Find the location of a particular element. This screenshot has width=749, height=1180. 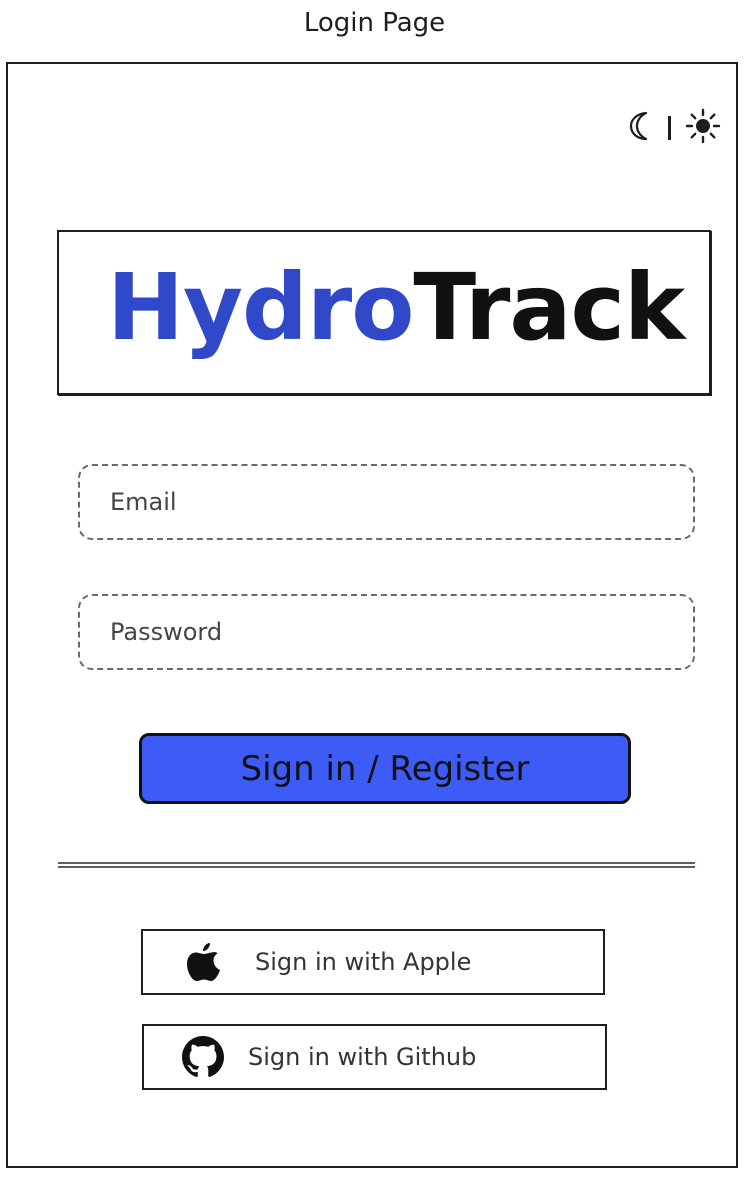

password-field is located at coordinates (400, 632).